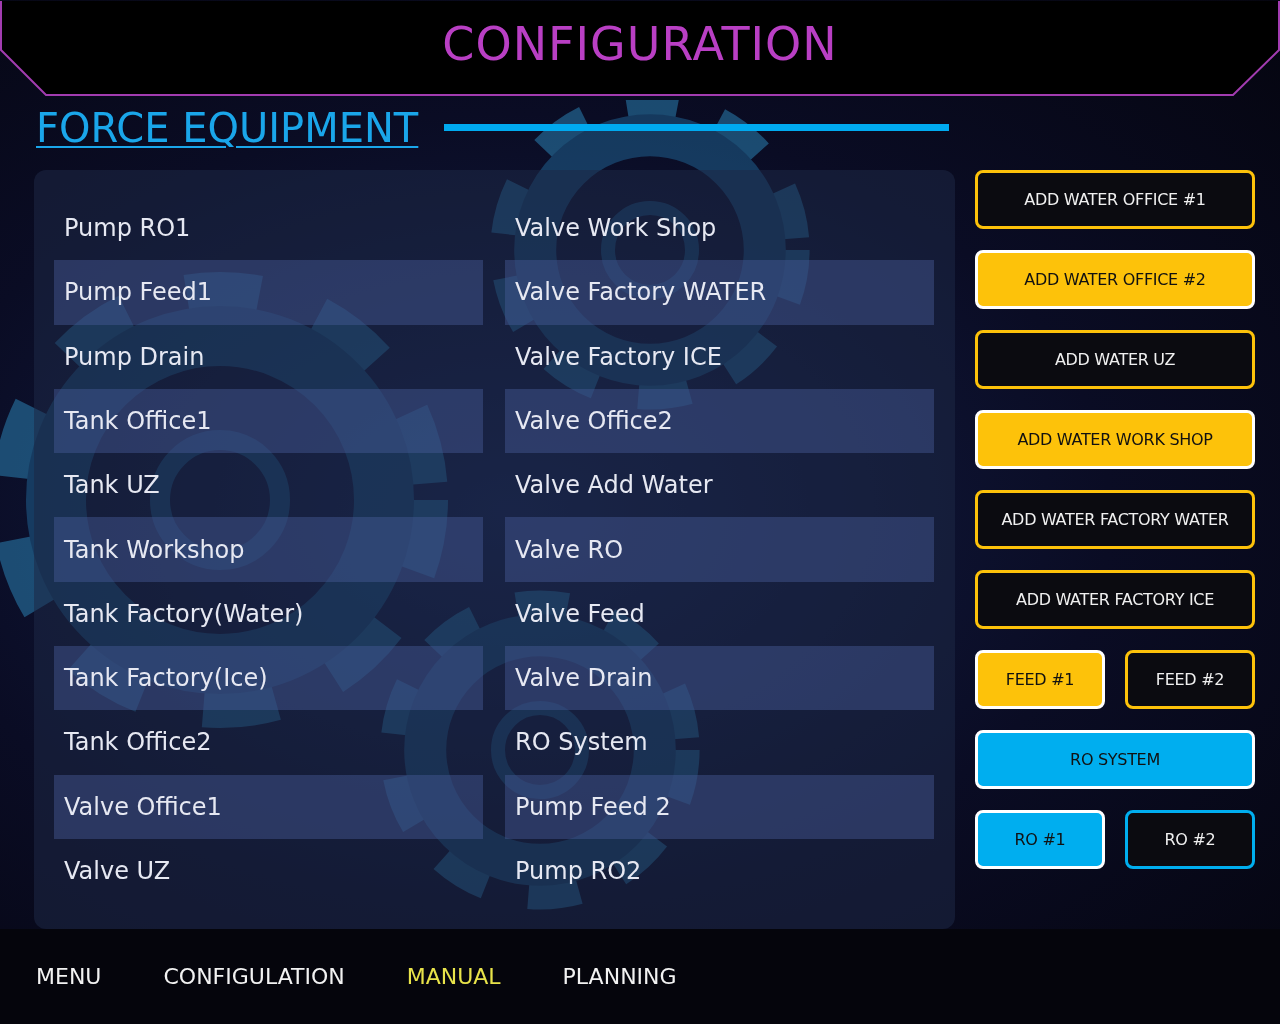  I want to click on section-title: FORCE EQUIPMENT, so click(227, 127).